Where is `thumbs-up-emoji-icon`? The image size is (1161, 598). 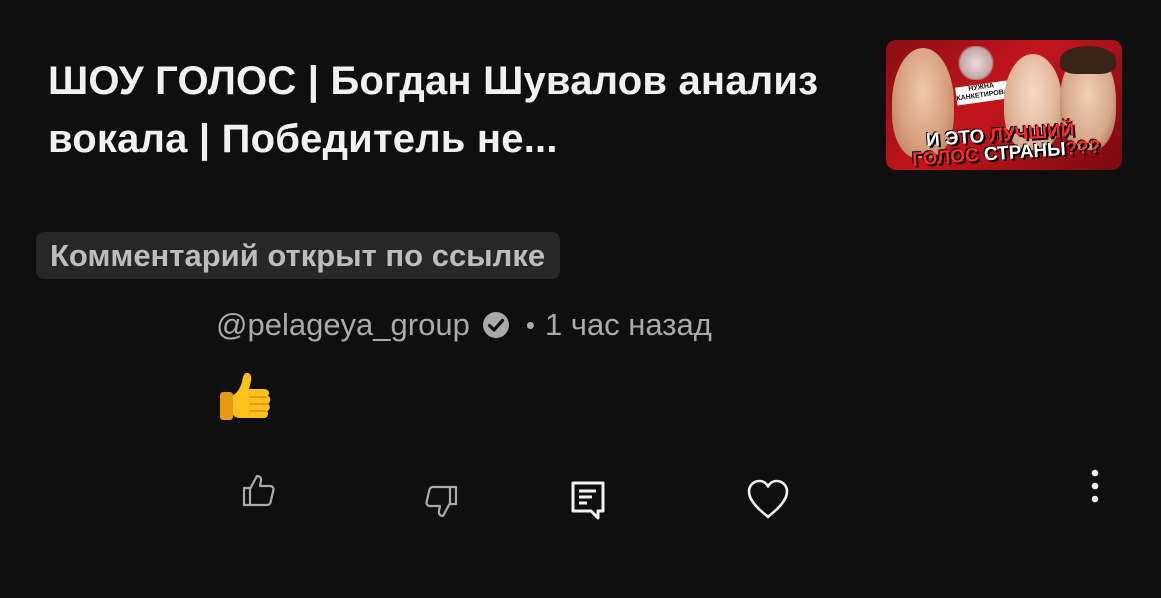 thumbs-up-emoji-icon is located at coordinates (245, 396).